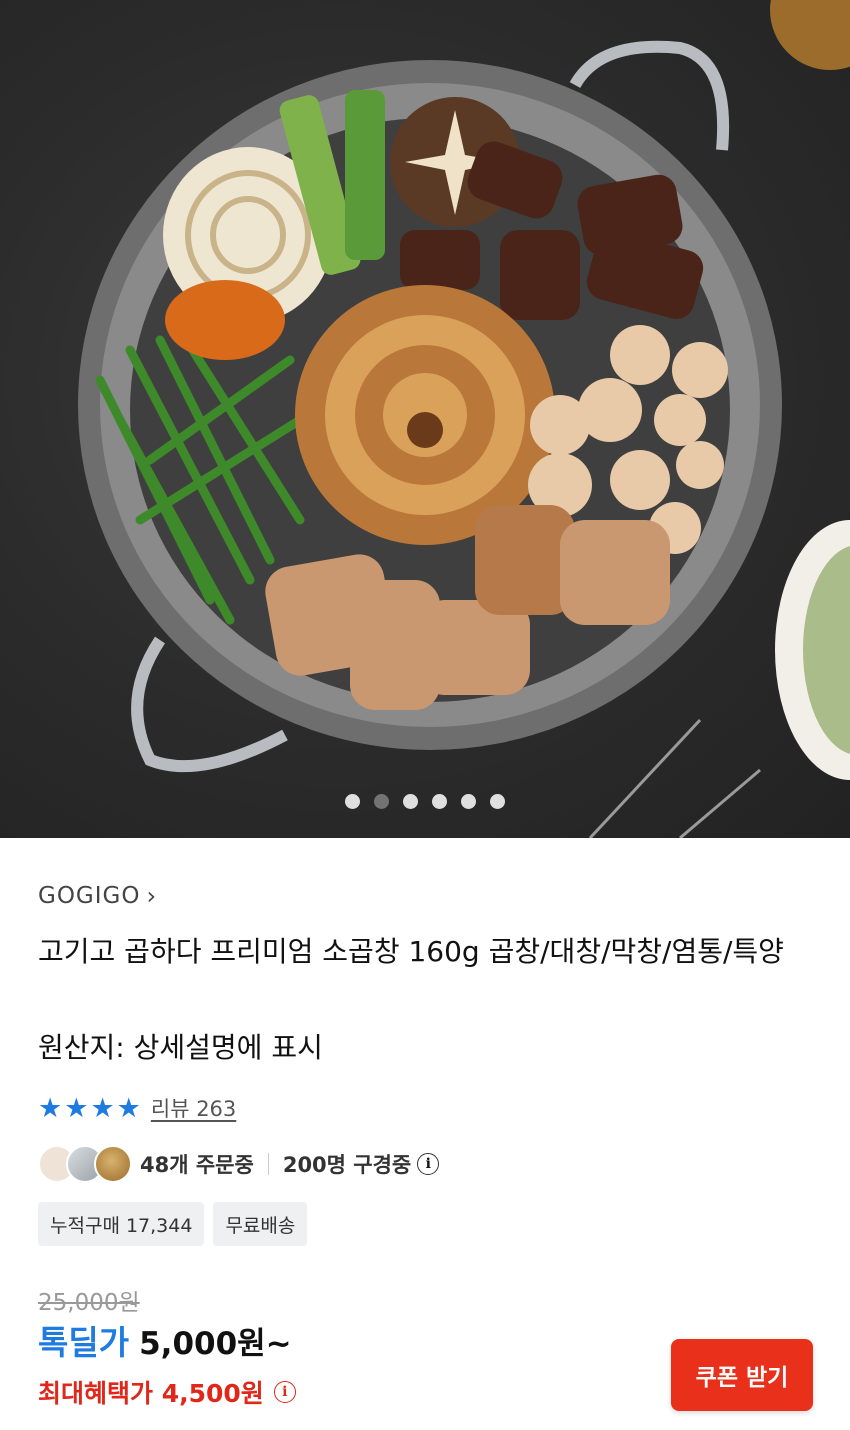 The width and height of the screenshot is (850, 1430). I want to click on chevron-right-icon: ›, so click(152, 896).